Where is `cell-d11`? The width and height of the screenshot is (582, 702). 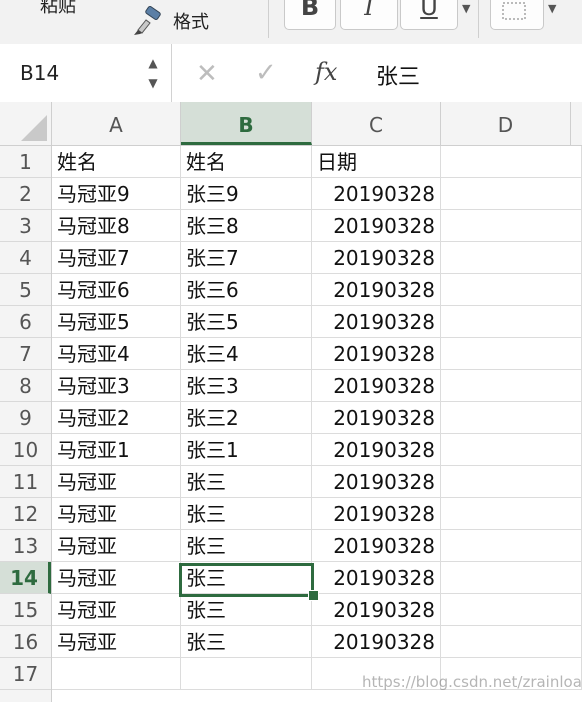
cell-d11 is located at coordinates (511, 482).